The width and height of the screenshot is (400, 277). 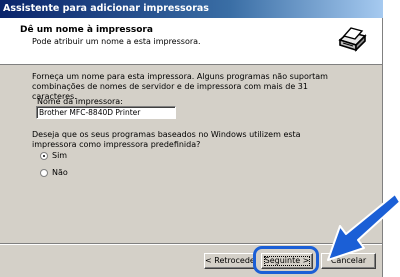 I want to click on radio-option-yes: Sim, so click(x=53, y=155).